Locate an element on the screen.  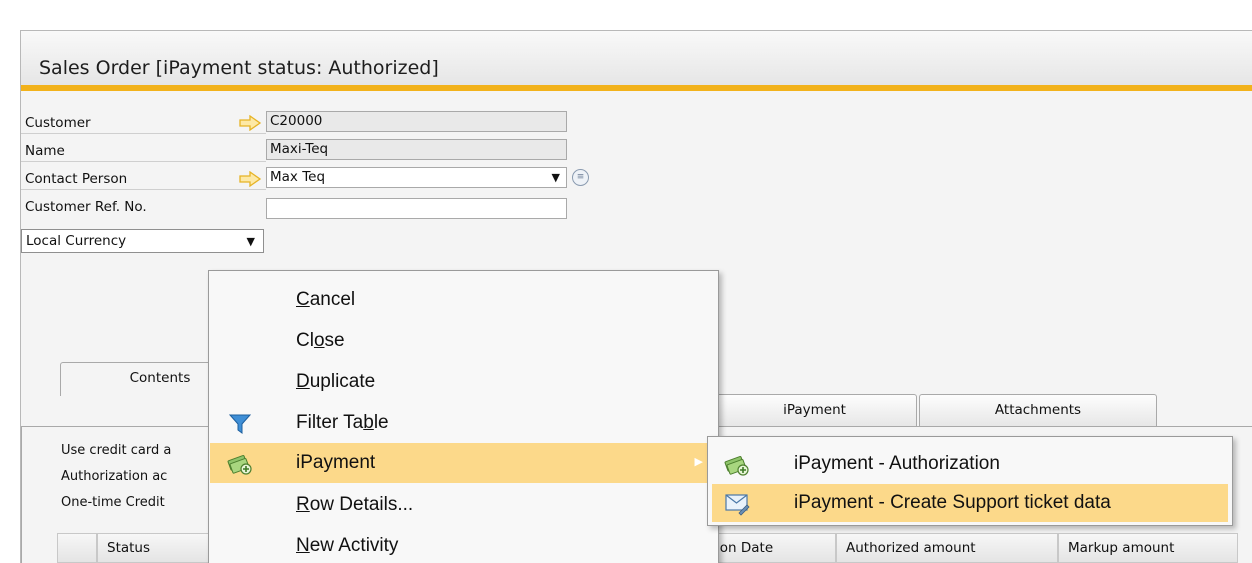
submenu-item-create-support-ticket: iPayment - Create Support ticket data is located at coordinates (970, 503).